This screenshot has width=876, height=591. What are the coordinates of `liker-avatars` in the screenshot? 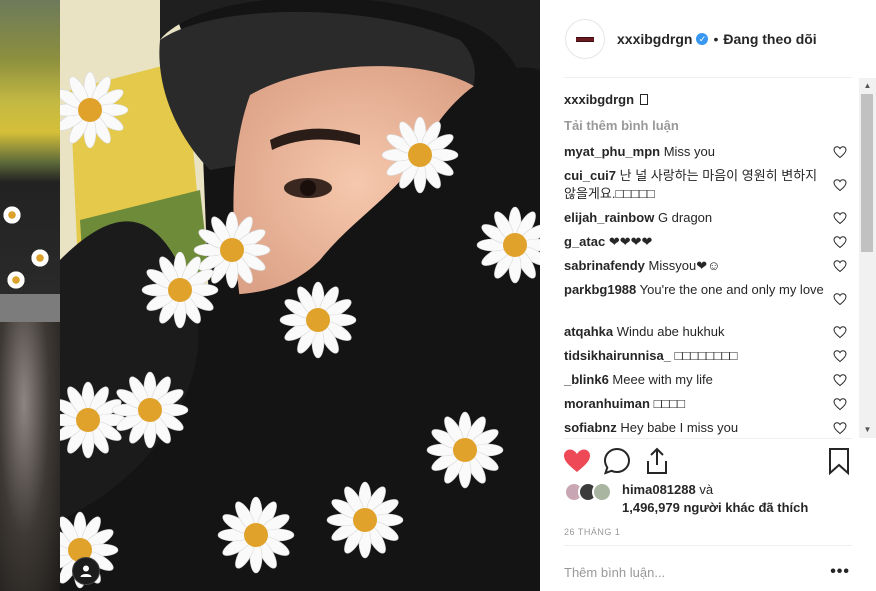 It's located at (596, 493).